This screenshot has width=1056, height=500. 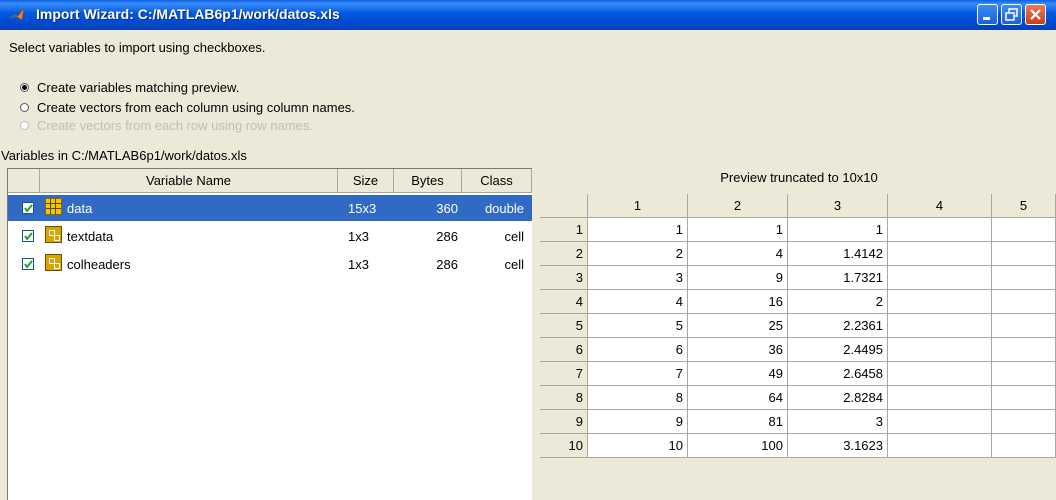 I want to click on preview-cell: 6, so click(x=638, y=350).